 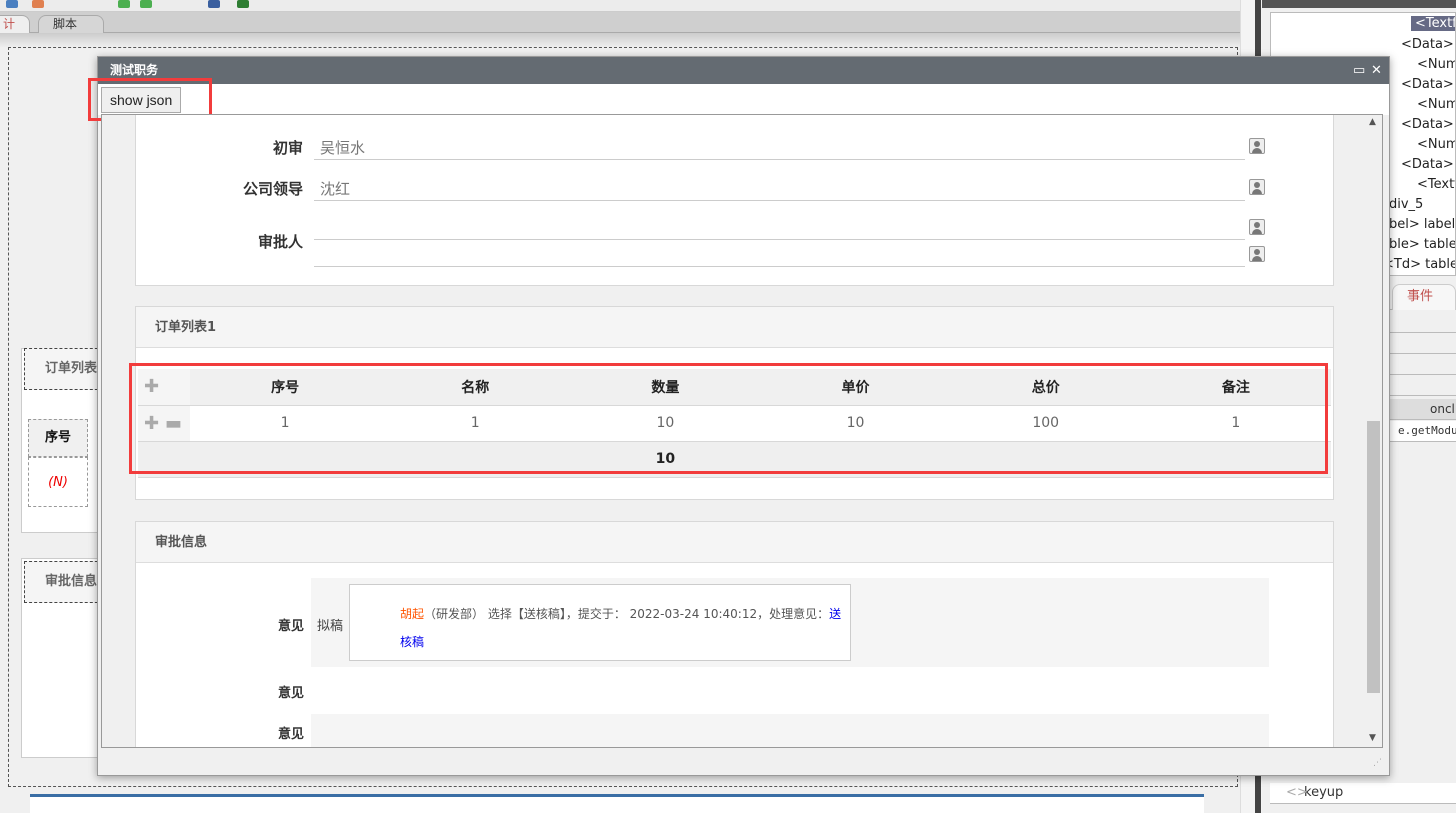 What do you see at coordinates (1376, 70) in the screenshot?
I see `close-icon: ✕` at bounding box center [1376, 70].